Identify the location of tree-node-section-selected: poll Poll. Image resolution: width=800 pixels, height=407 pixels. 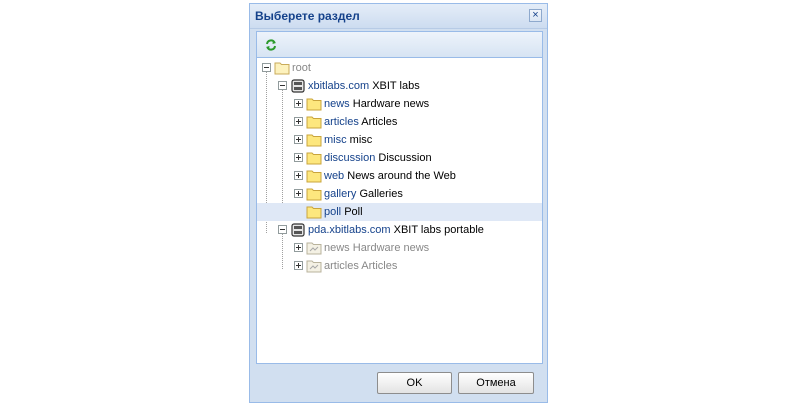
(399, 212).